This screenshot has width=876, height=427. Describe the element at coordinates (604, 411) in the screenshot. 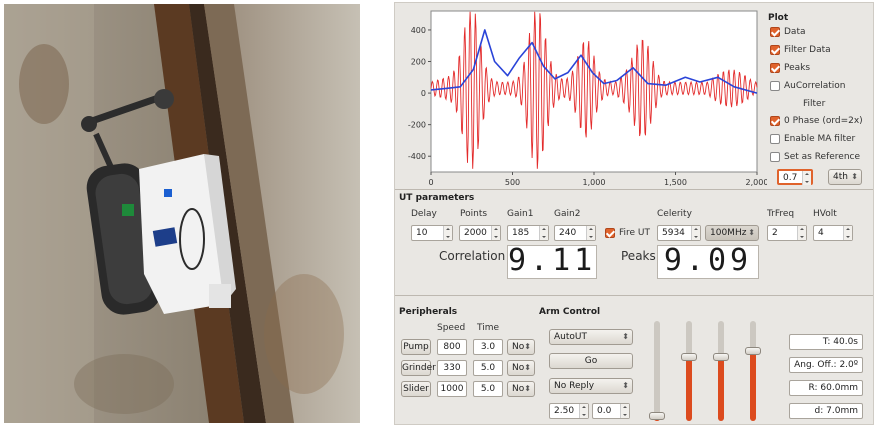

I see `arm-value-b: 0.0` at that location.